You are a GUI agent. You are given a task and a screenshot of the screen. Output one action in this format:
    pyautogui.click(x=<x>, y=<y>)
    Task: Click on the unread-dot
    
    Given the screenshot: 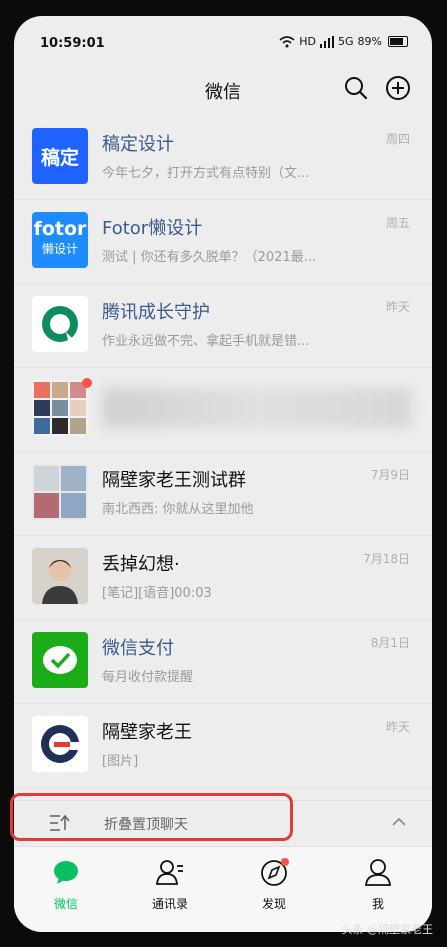 What is the action you would take?
    pyautogui.click(x=87, y=383)
    